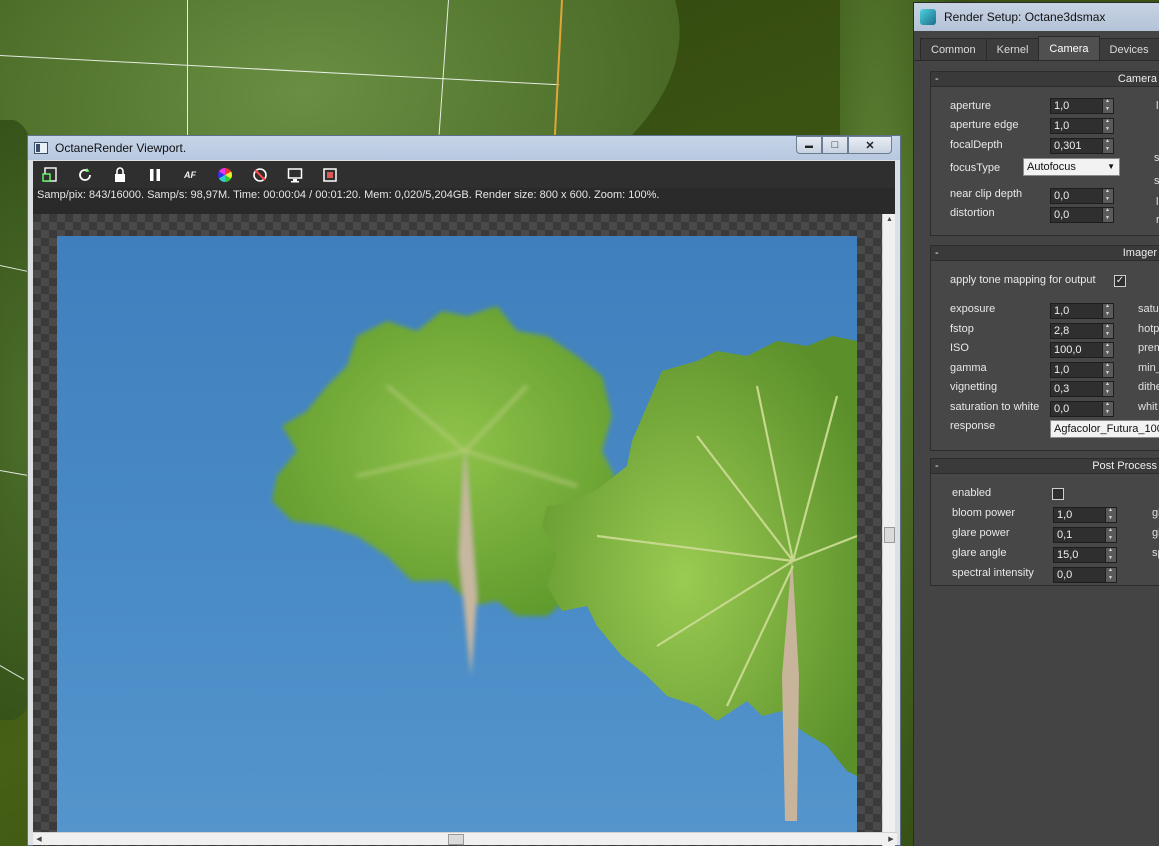  What do you see at coordinates (330, 175) in the screenshot?
I see `film-settings-icon` at bounding box center [330, 175].